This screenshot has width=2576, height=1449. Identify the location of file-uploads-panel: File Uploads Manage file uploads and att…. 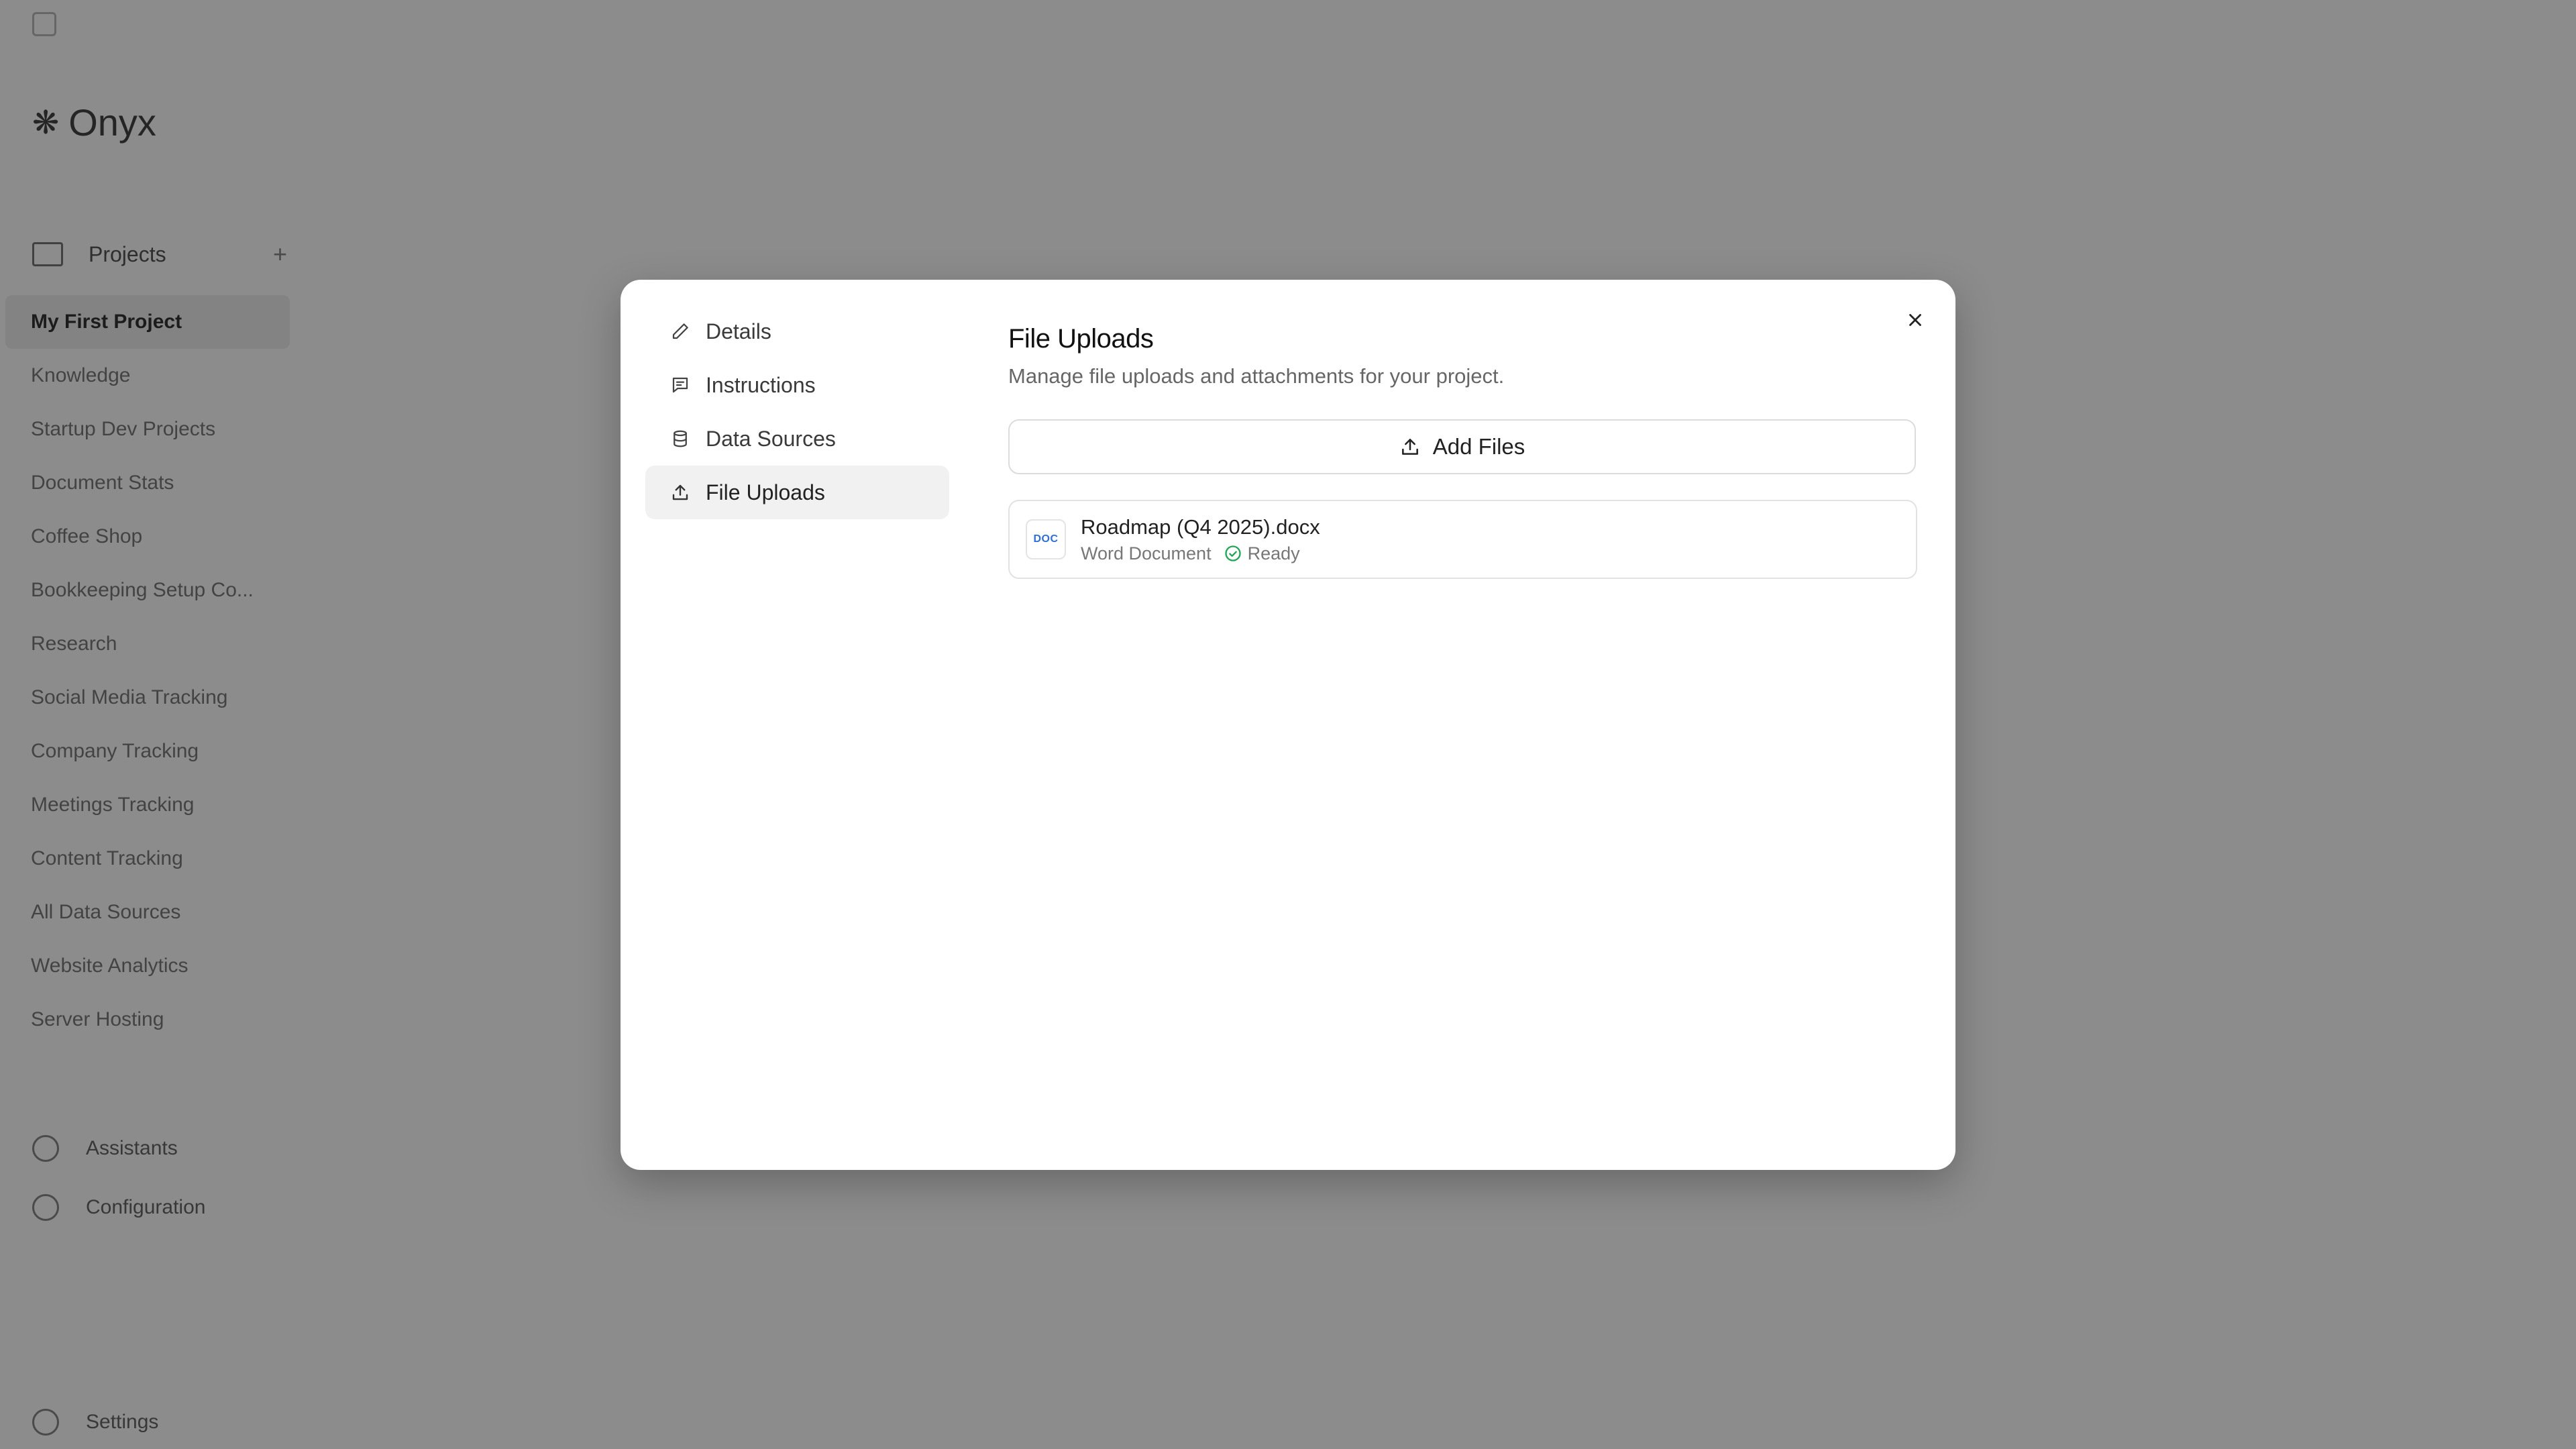
(1462, 449).